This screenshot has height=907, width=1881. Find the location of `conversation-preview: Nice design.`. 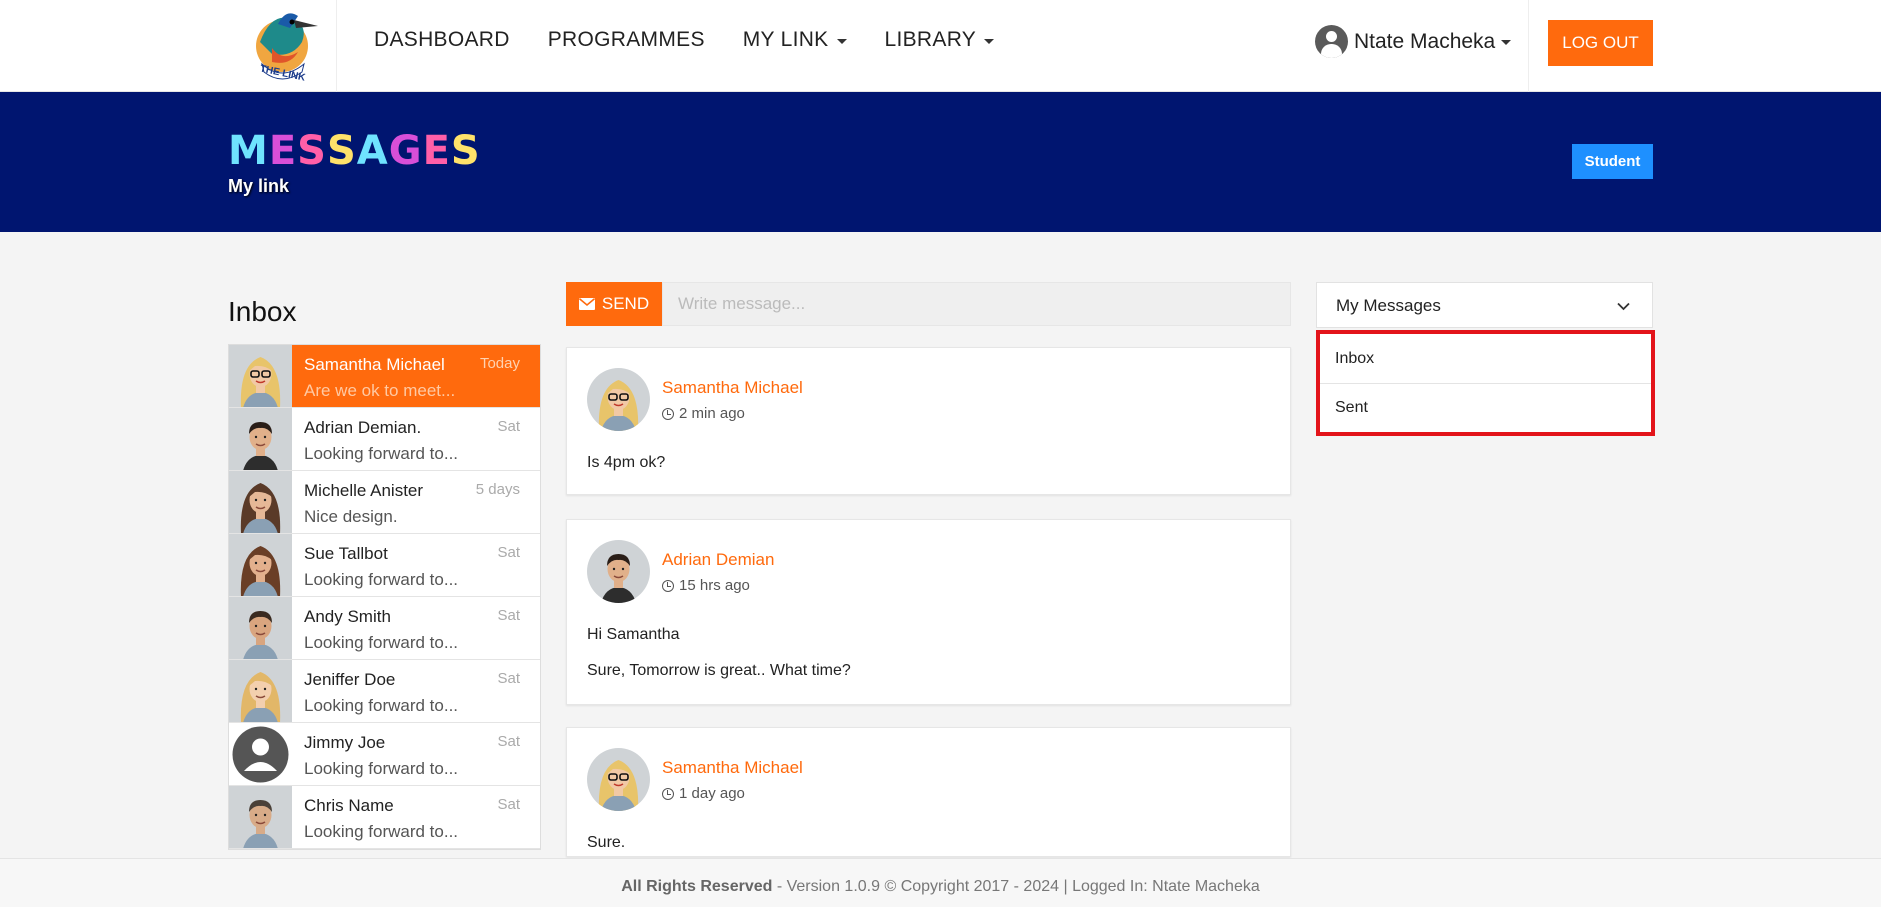

conversation-preview: Nice design. is located at coordinates (351, 516).